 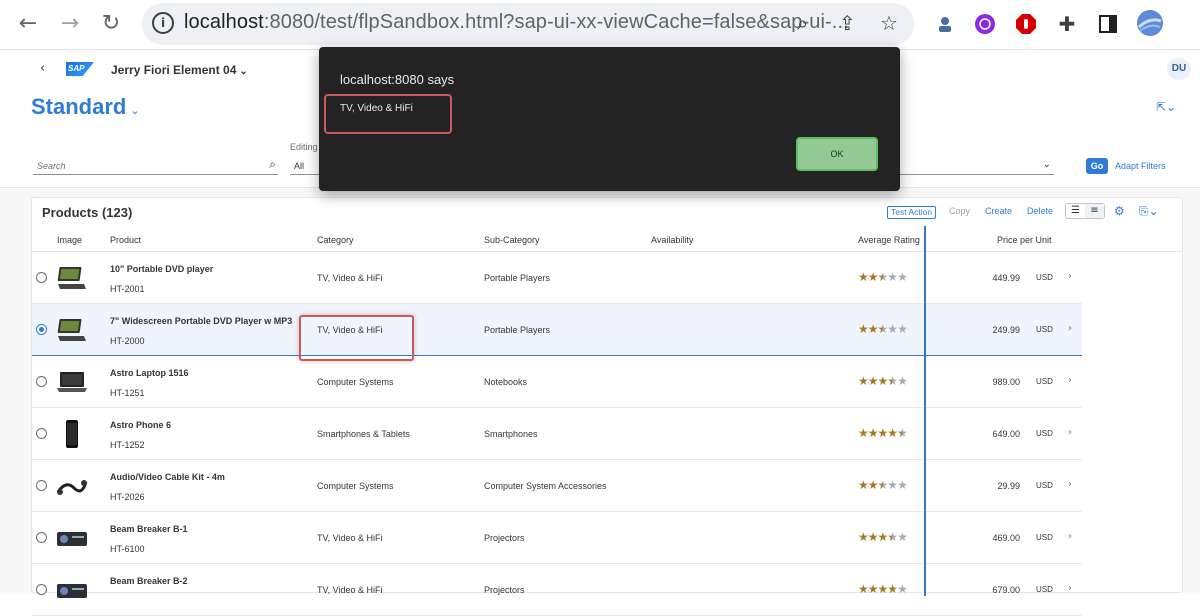 I want to click on product-category: TV, Video & HiFi, so click(x=350, y=278).